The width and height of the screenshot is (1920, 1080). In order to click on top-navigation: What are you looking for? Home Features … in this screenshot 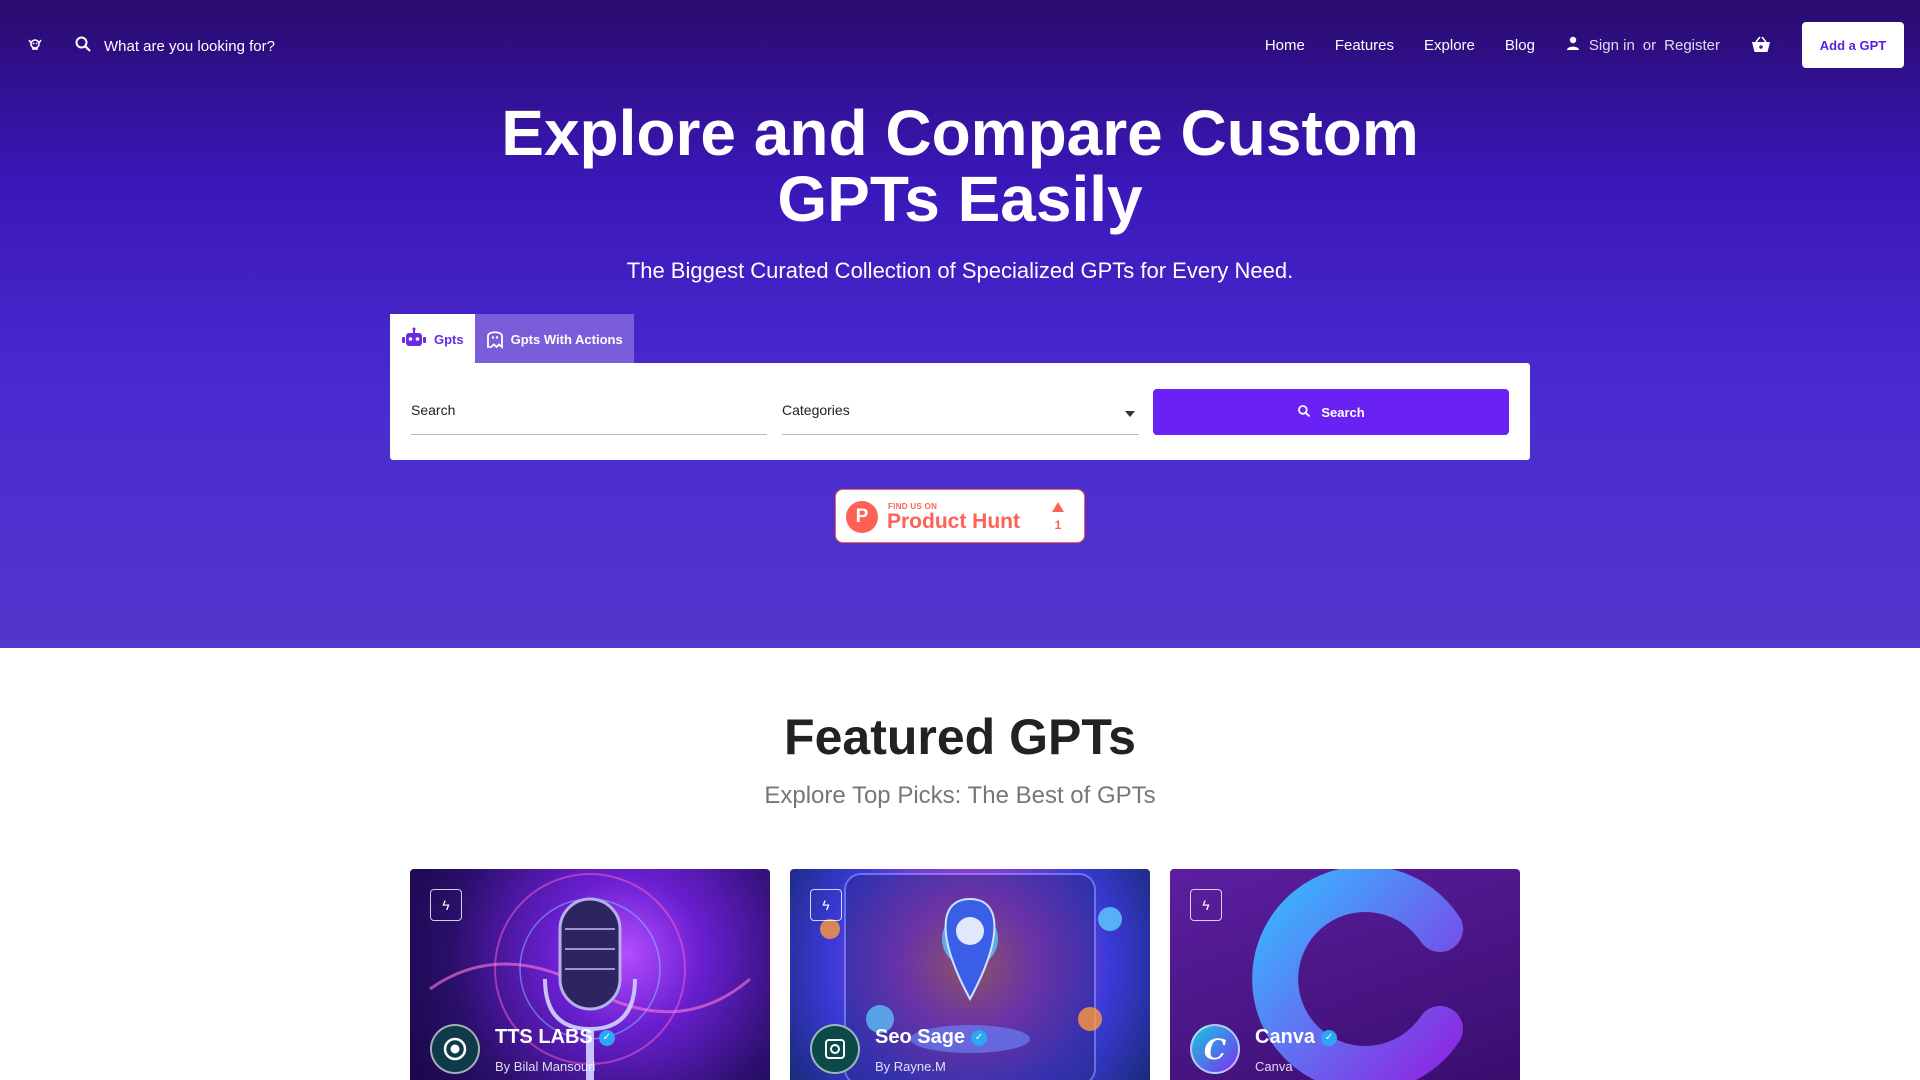, I will do `click(960, 45)`.